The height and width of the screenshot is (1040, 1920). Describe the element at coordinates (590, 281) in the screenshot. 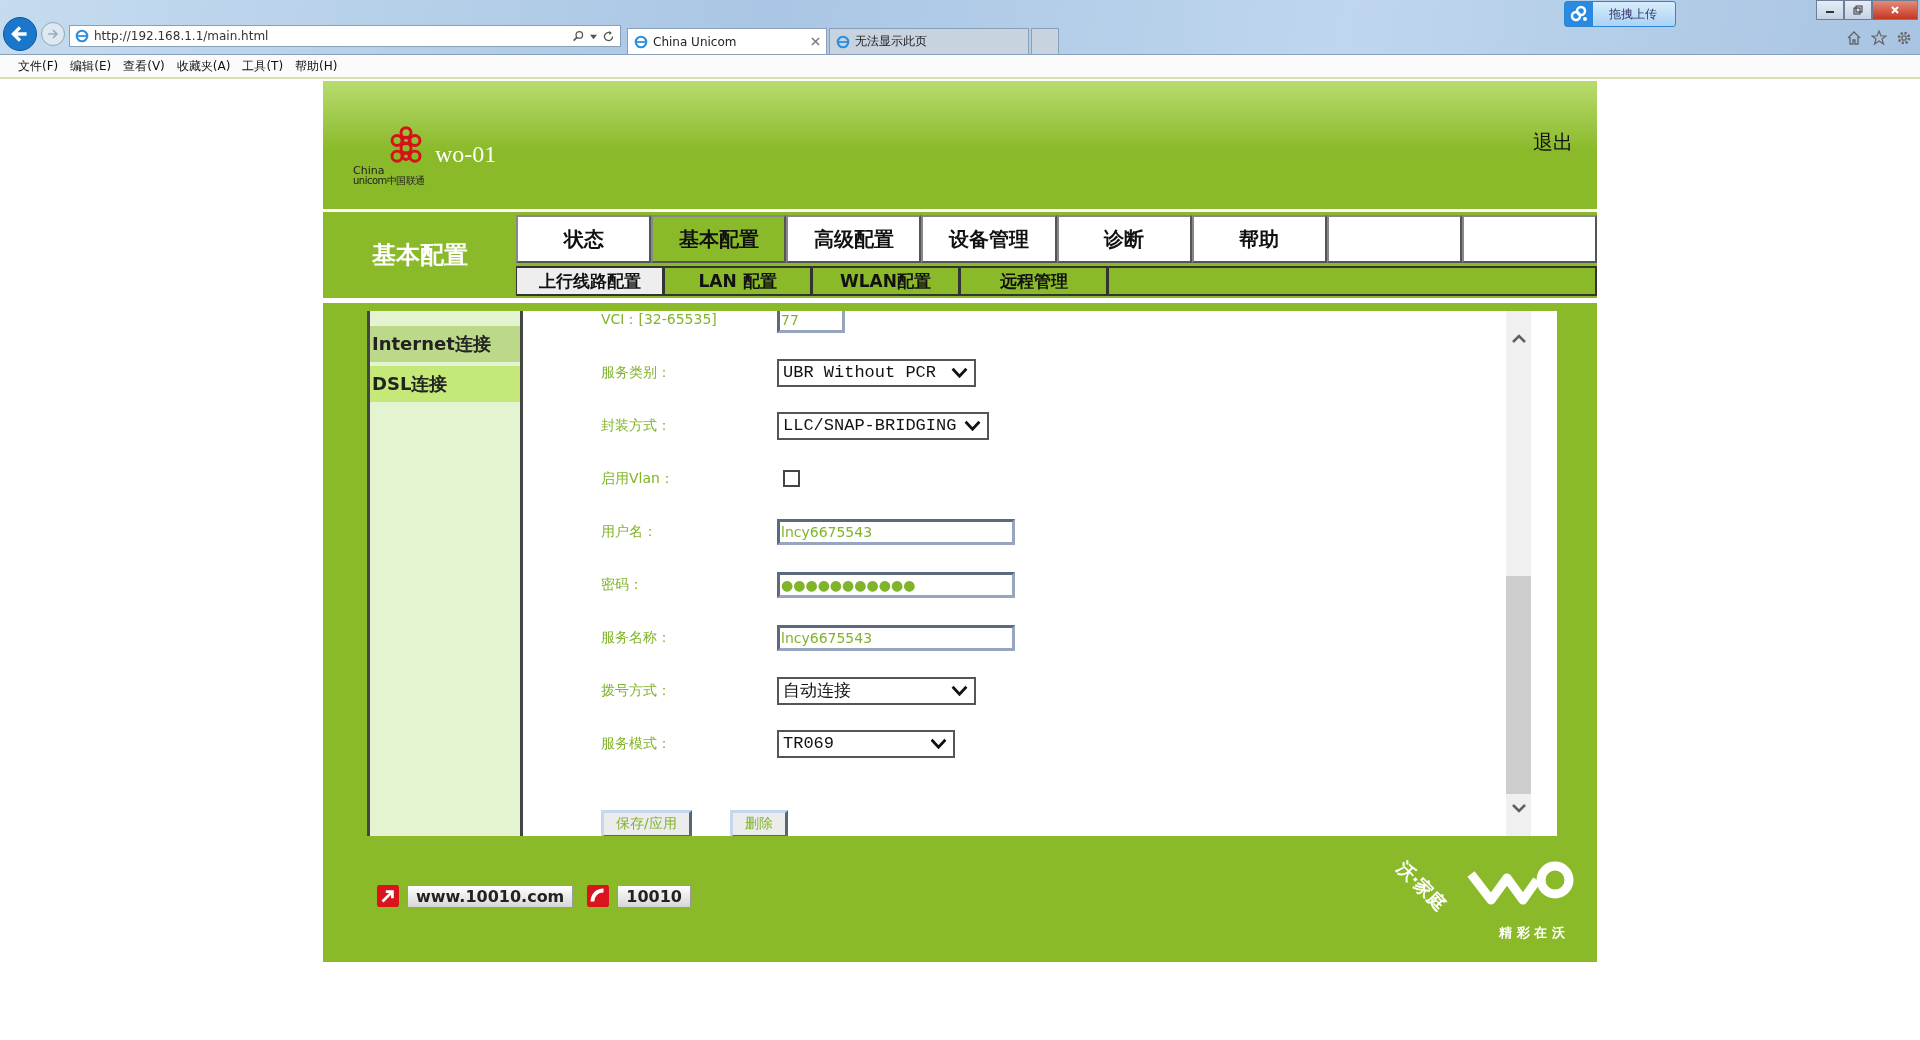

I see `sub-tab: 上行线路配置` at that location.